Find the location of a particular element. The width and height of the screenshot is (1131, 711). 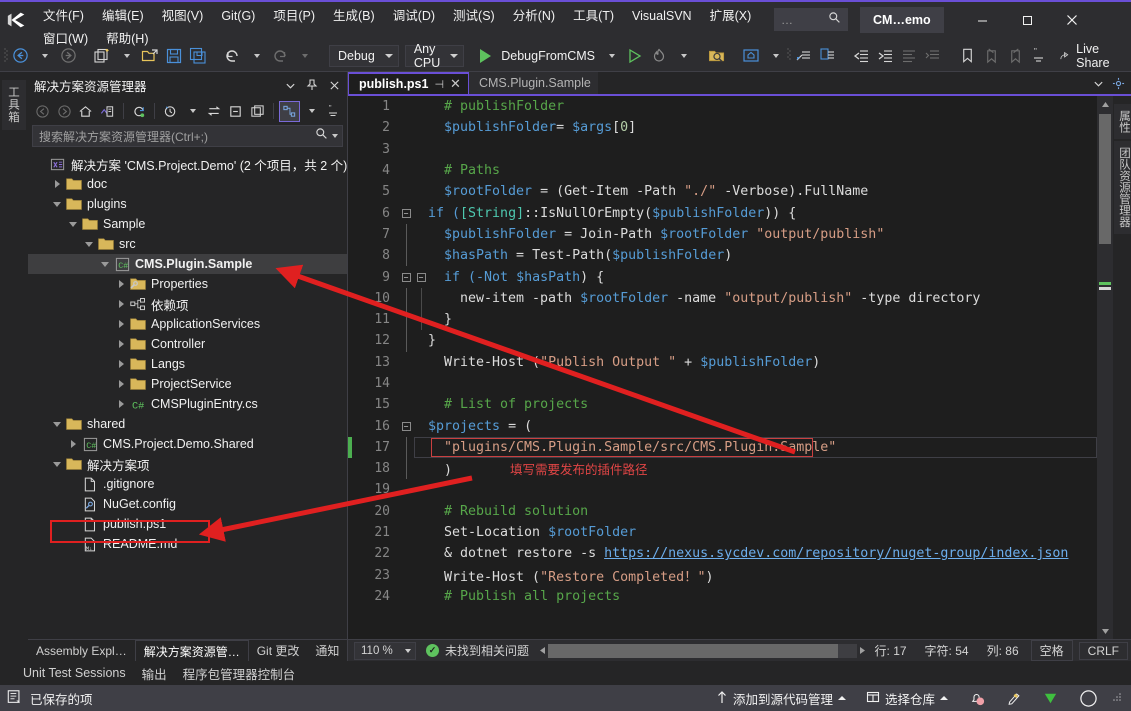

tree-item-controller: Controller is located at coordinates (187, 344).